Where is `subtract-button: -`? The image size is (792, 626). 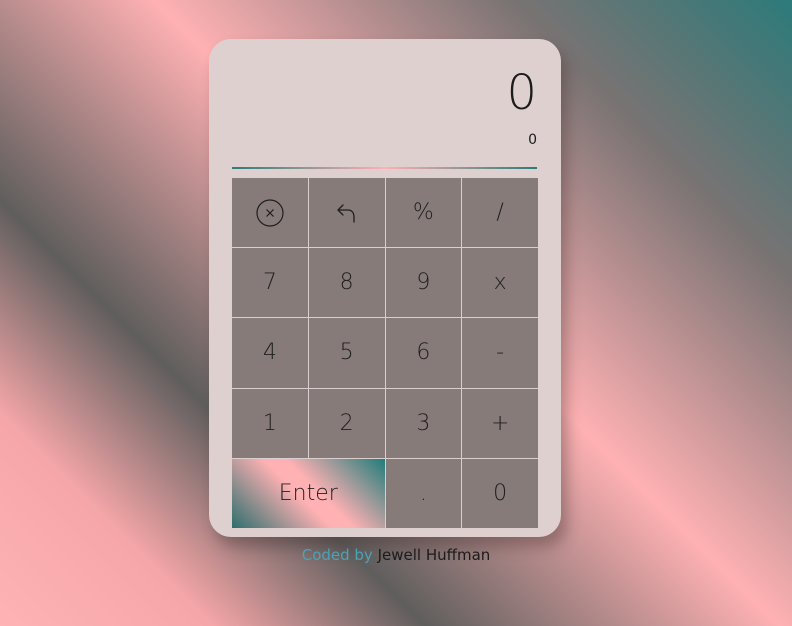
subtract-button: - is located at coordinates (500, 353).